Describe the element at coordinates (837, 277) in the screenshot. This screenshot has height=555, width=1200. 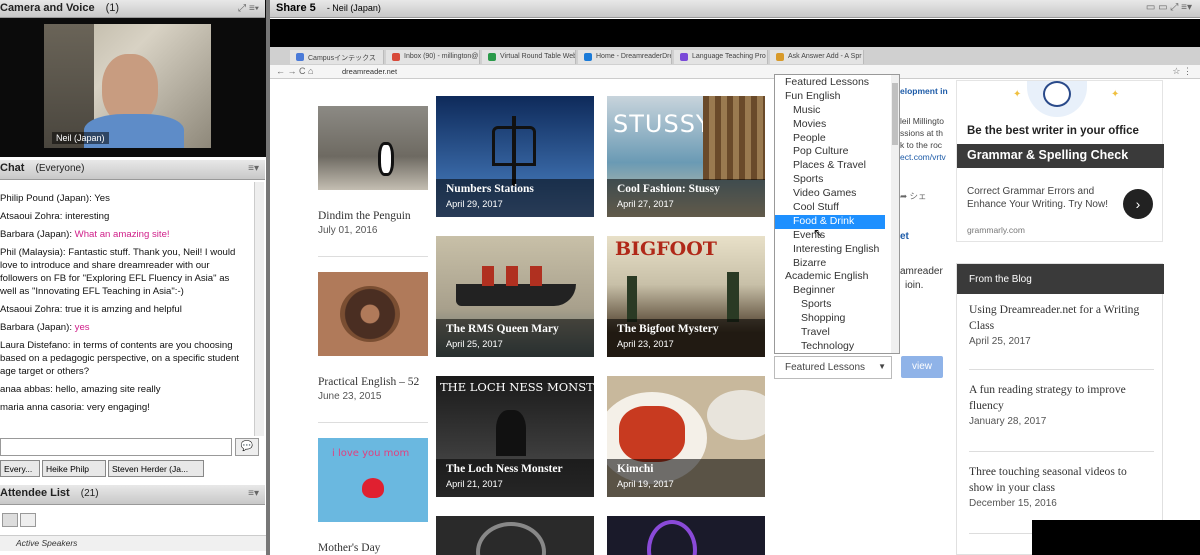
I see `dropdown-option: Academic English` at that location.